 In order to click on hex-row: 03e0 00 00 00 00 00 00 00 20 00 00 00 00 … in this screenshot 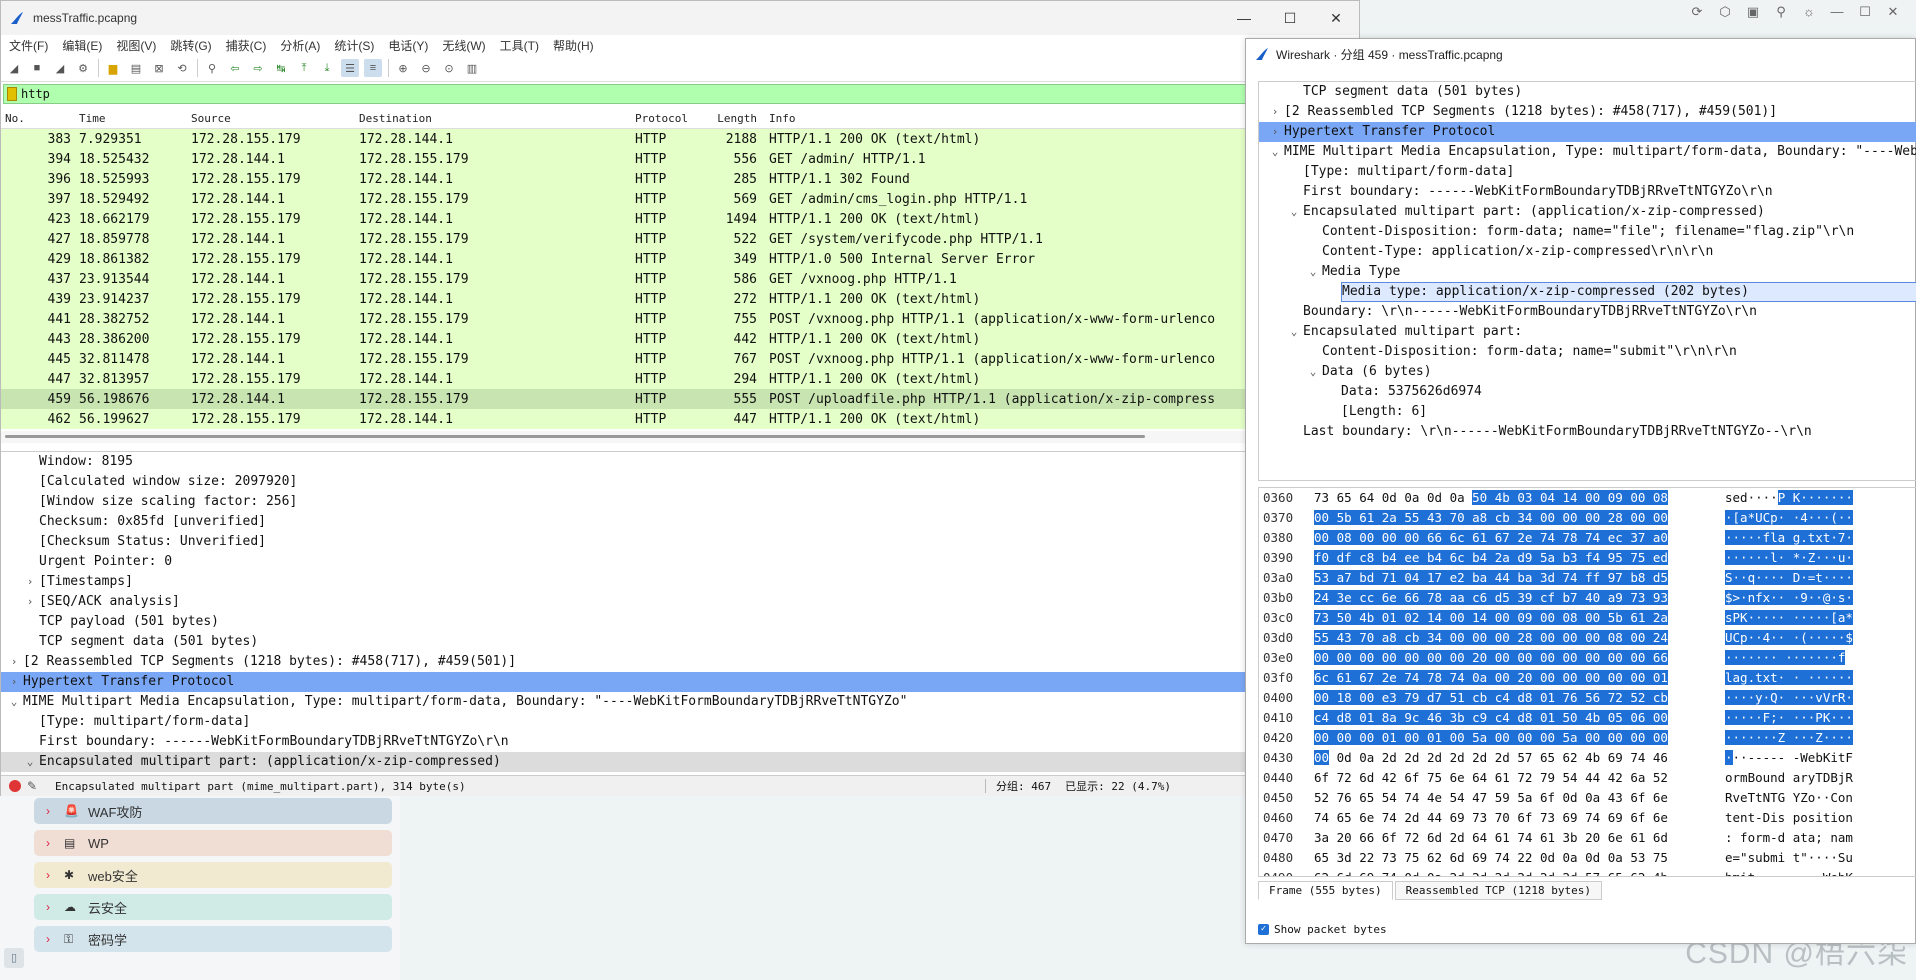, I will do `click(1587, 658)`.